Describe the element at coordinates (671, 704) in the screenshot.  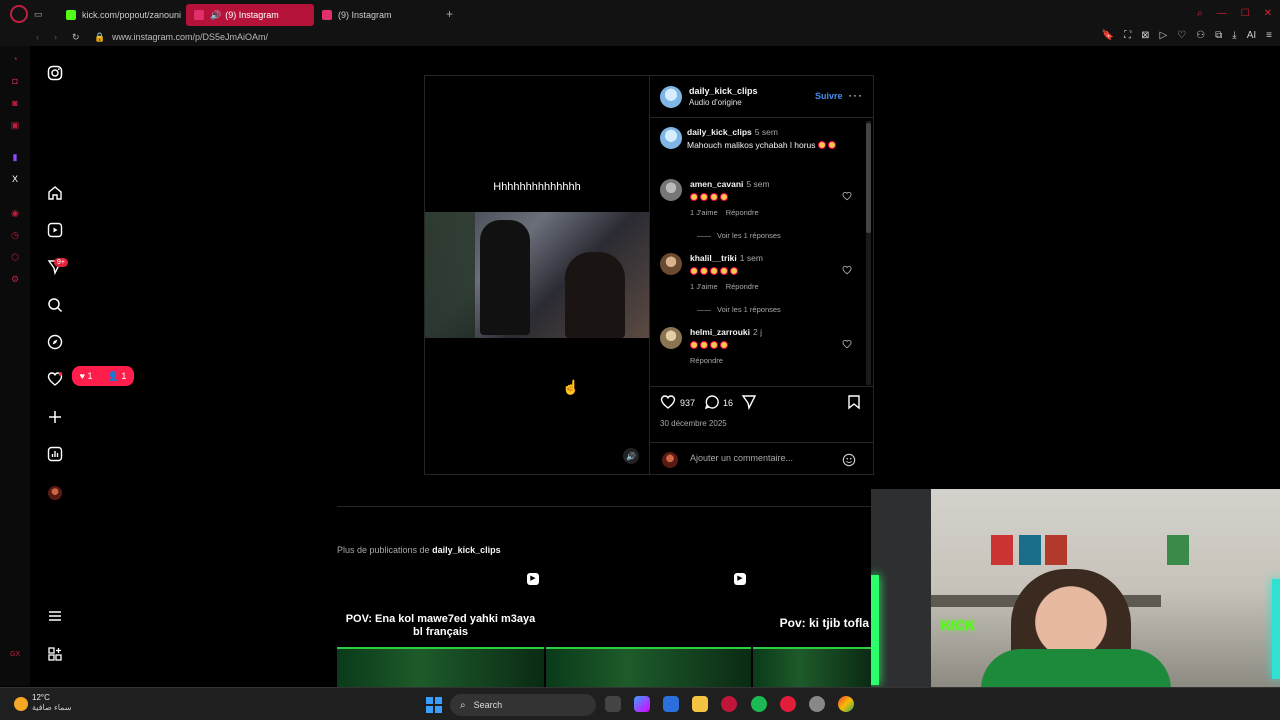
I see `store-icon` at that location.